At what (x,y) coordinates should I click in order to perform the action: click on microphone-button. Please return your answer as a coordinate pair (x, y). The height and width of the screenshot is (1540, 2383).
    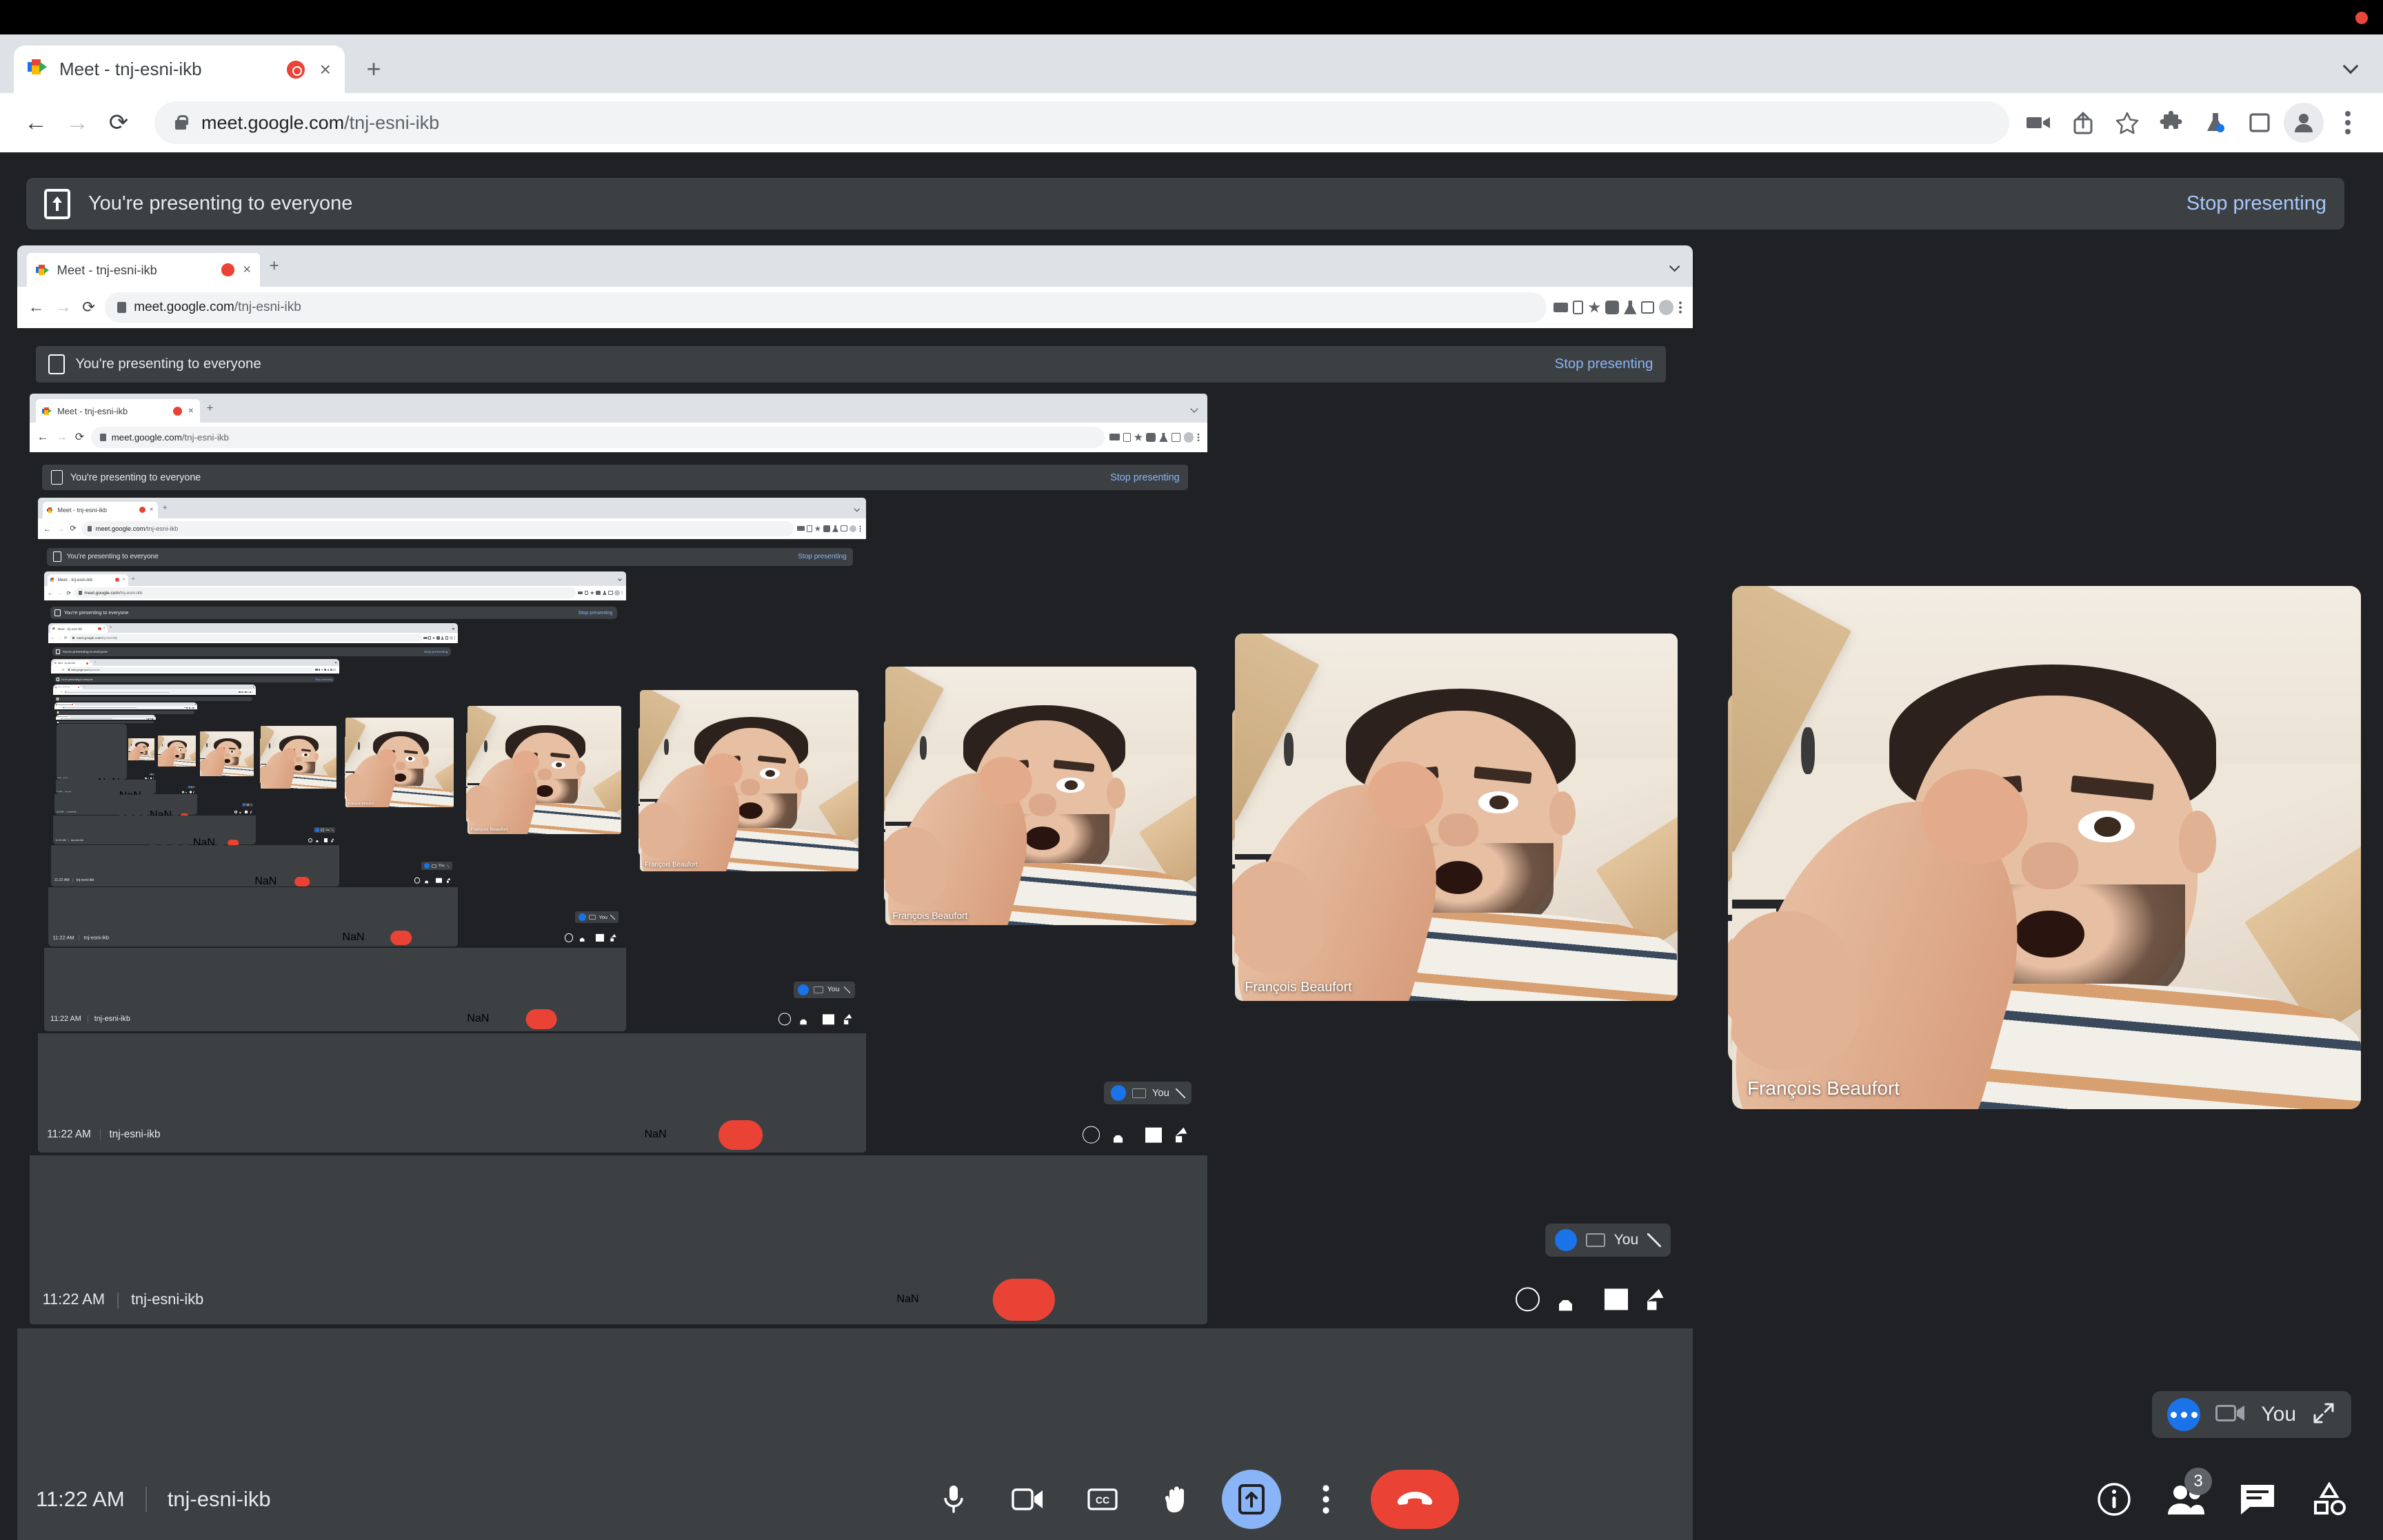
    Looking at the image, I should click on (953, 1499).